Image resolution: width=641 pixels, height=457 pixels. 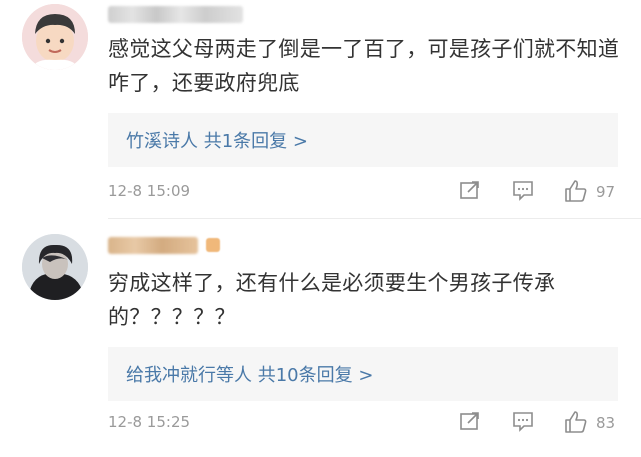 I want to click on divider, so click(x=374, y=218).